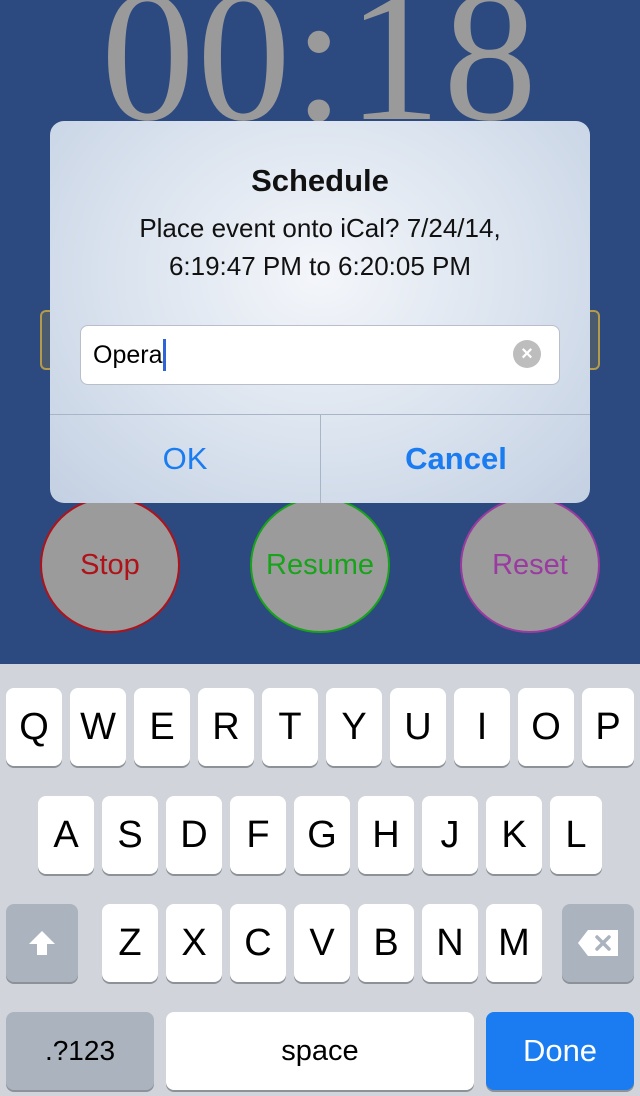  What do you see at coordinates (530, 565) in the screenshot?
I see `reset-button: Reset` at bounding box center [530, 565].